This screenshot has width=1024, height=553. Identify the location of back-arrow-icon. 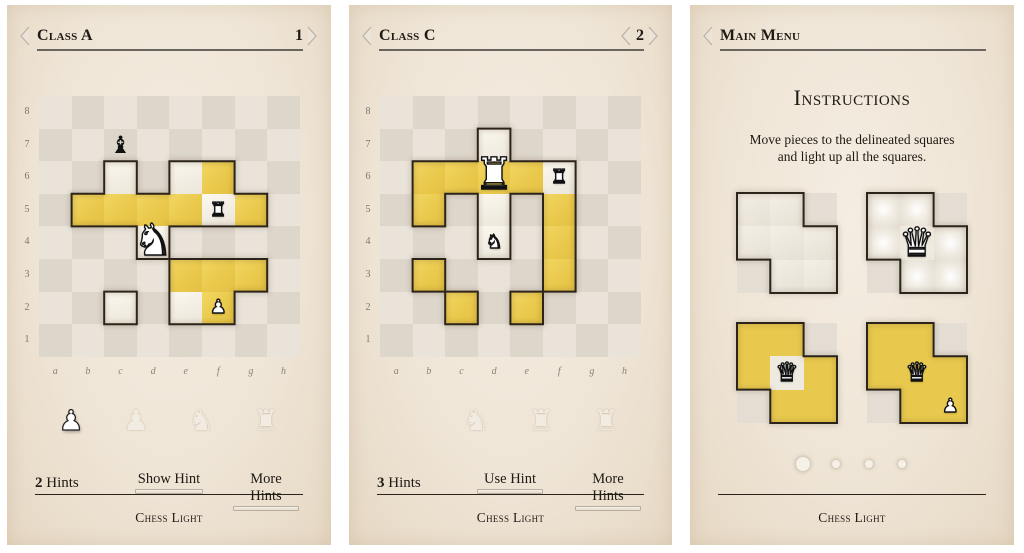
(708, 36).